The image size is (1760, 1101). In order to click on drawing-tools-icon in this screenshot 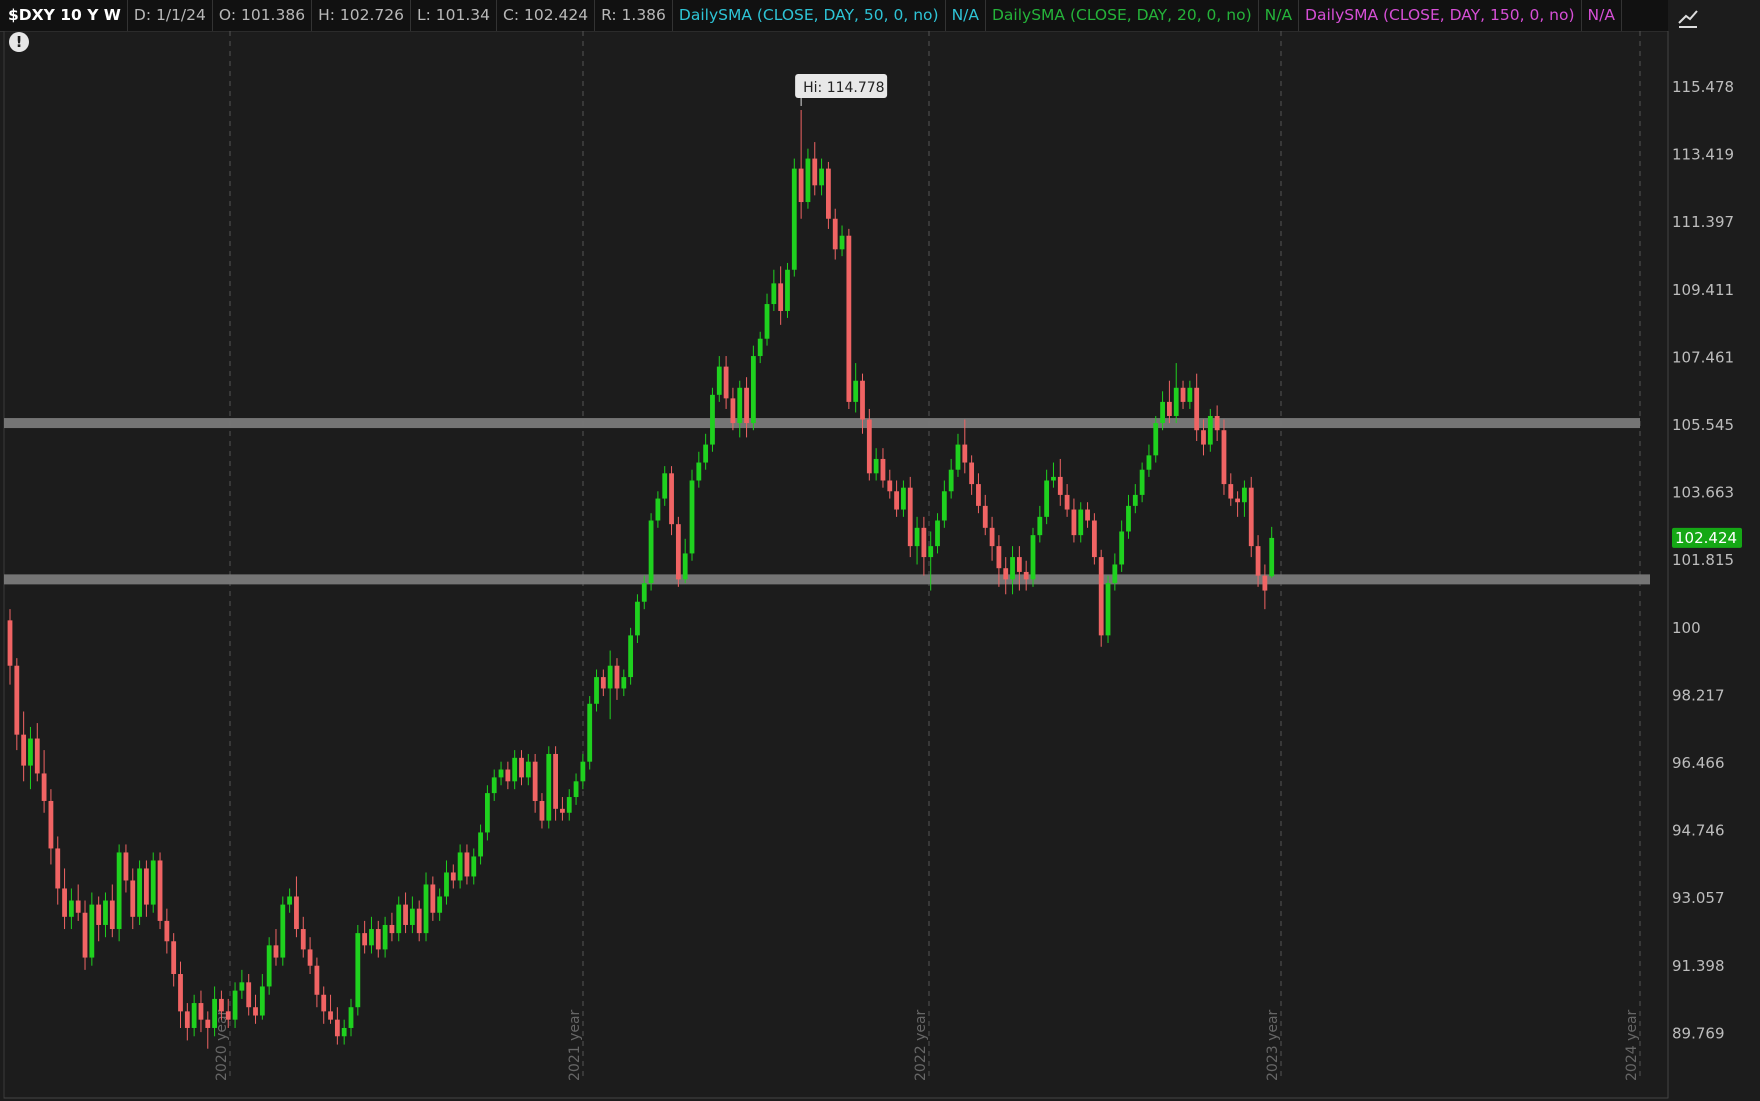, I will do `click(1688, 18)`.